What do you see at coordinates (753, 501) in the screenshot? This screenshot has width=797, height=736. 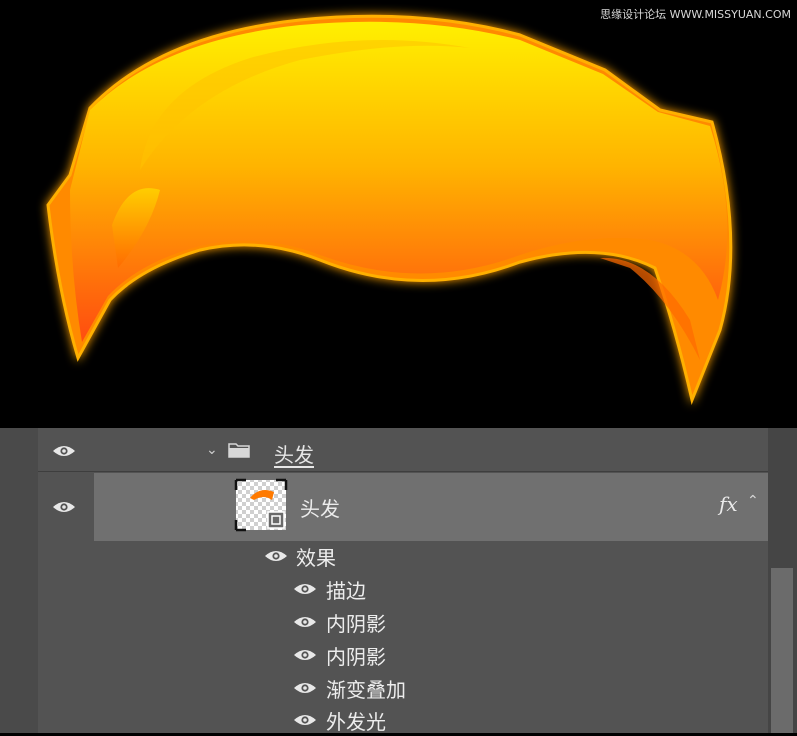 I see `chevron-up-icon: ⌃` at bounding box center [753, 501].